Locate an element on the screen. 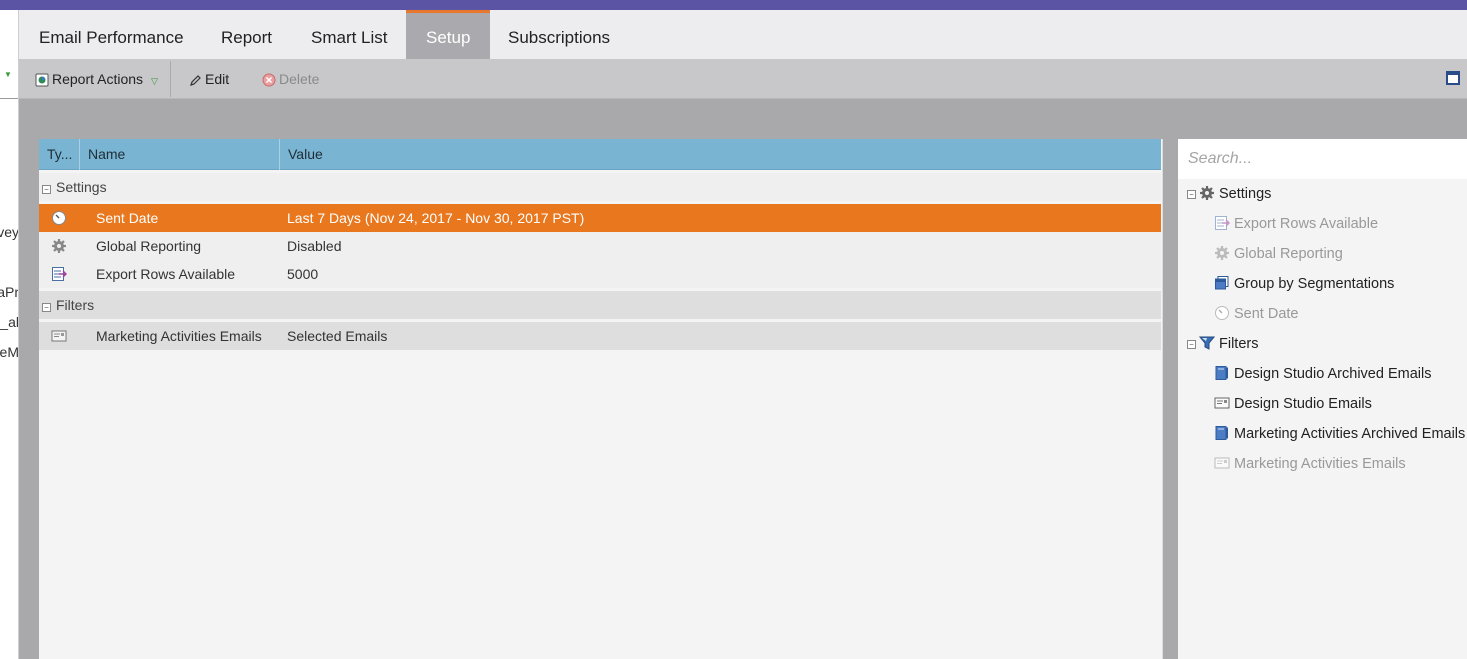 The height and width of the screenshot is (659, 1467). toolbar: Report Actions ▽ Edit Delete is located at coordinates (743, 79).